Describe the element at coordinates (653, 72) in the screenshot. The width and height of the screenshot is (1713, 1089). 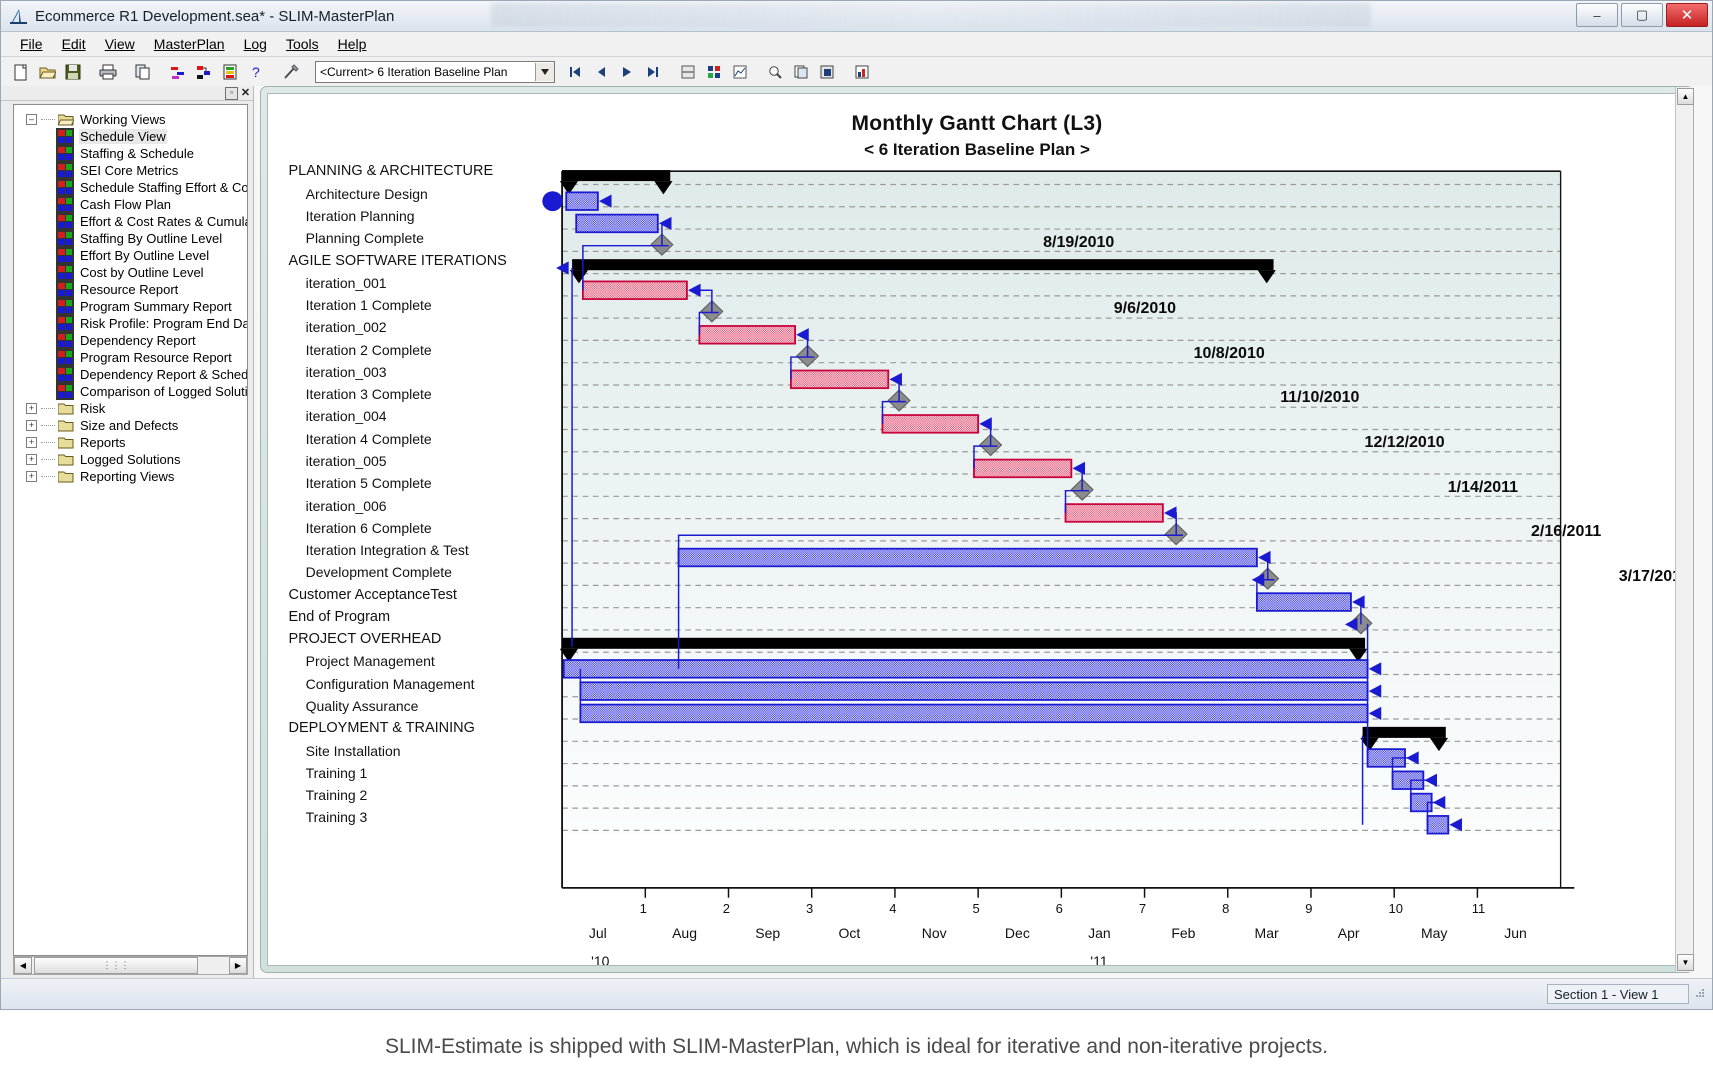
I see `last-record-icon` at that location.